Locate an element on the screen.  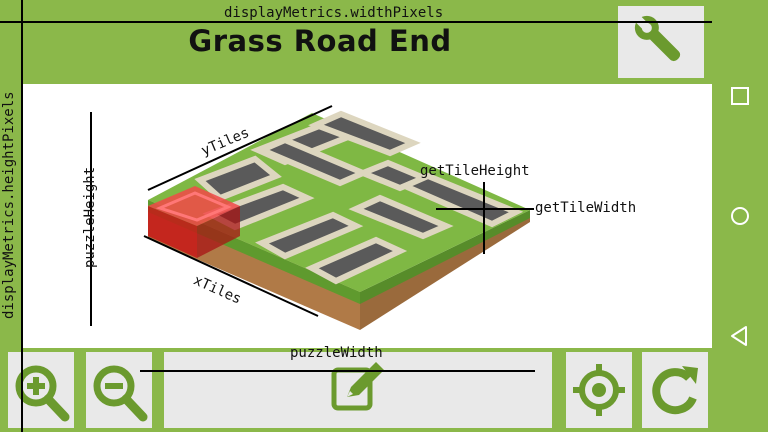
zoom-in-icon is located at coordinates (42, 393).